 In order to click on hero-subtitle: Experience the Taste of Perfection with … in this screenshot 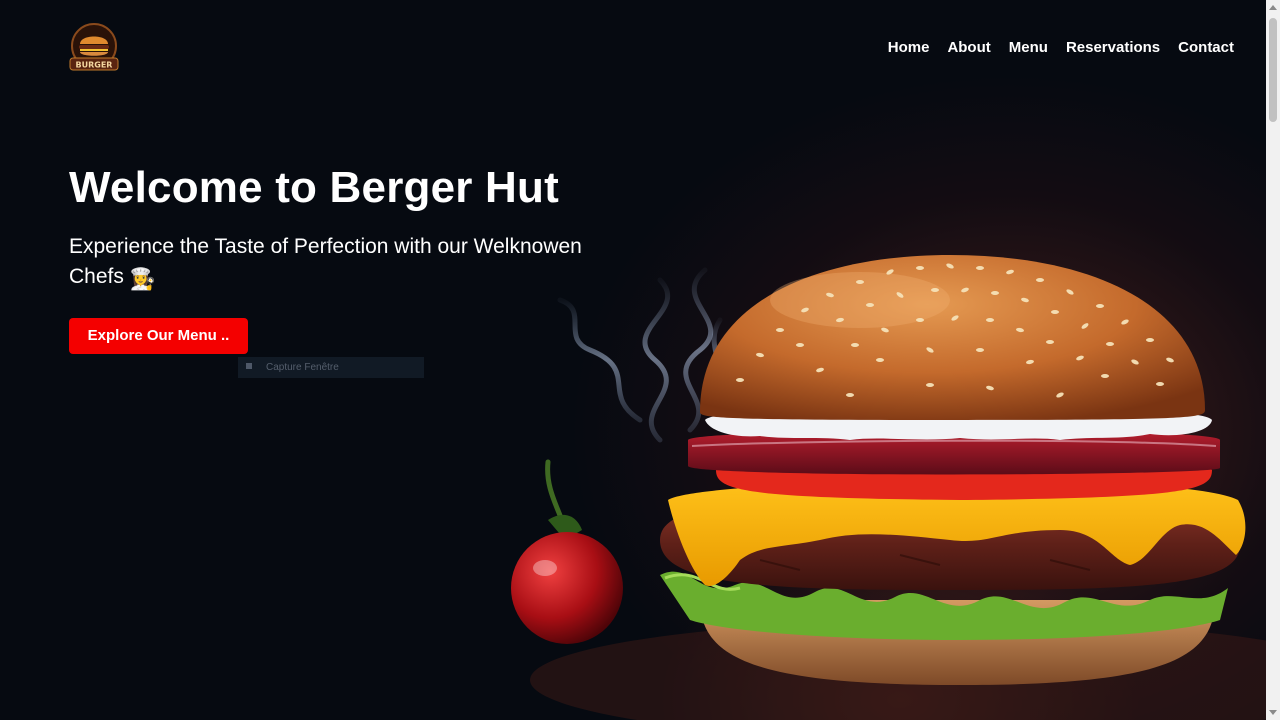, I will do `click(354, 263)`.